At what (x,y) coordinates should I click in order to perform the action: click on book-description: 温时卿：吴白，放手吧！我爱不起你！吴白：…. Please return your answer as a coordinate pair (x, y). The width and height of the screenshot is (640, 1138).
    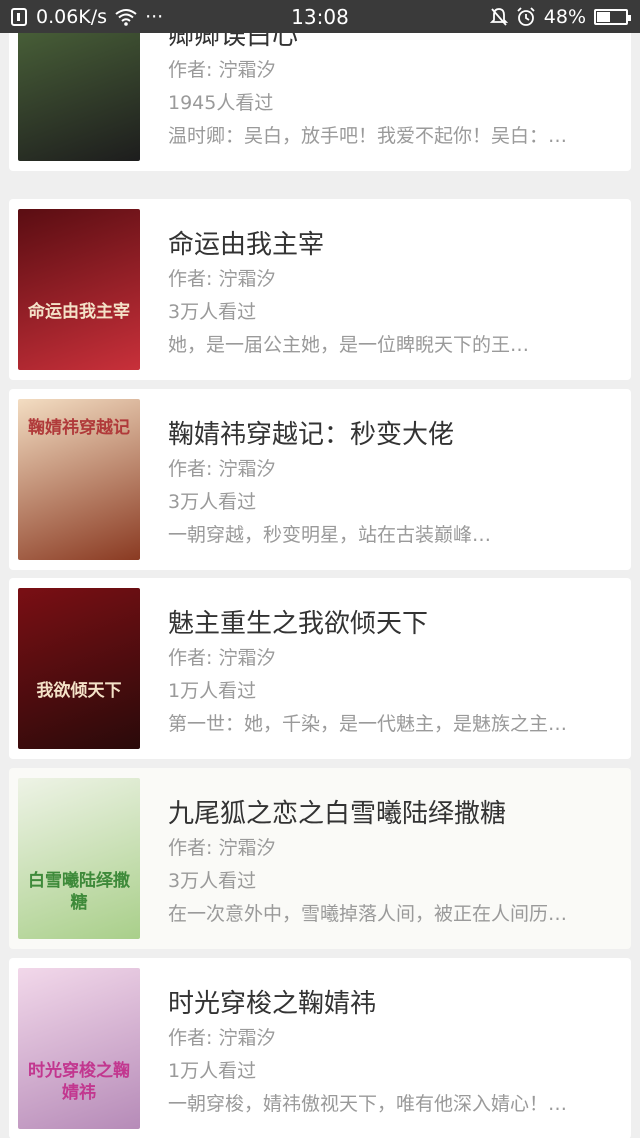
    Looking at the image, I should click on (368, 136).